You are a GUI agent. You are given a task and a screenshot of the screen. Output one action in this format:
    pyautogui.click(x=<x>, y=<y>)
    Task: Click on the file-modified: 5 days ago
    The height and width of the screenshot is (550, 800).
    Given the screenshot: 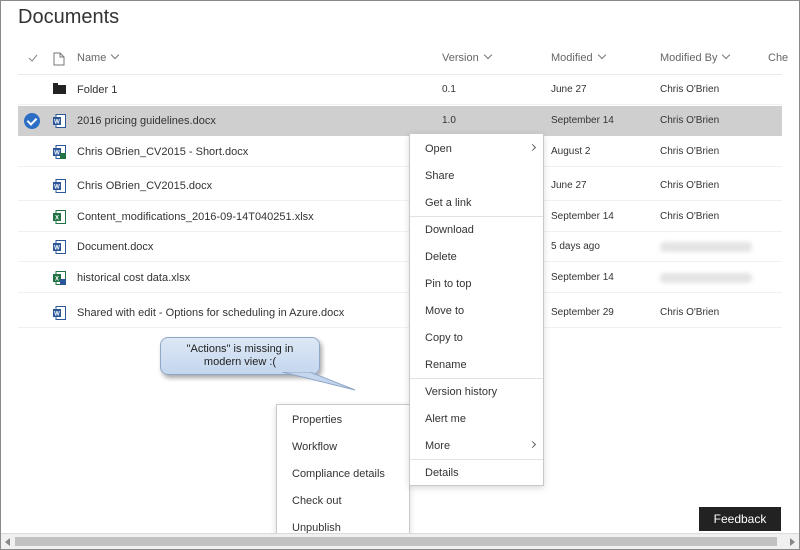 What is the action you would take?
    pyautogui.click(x=575, y=246)
    